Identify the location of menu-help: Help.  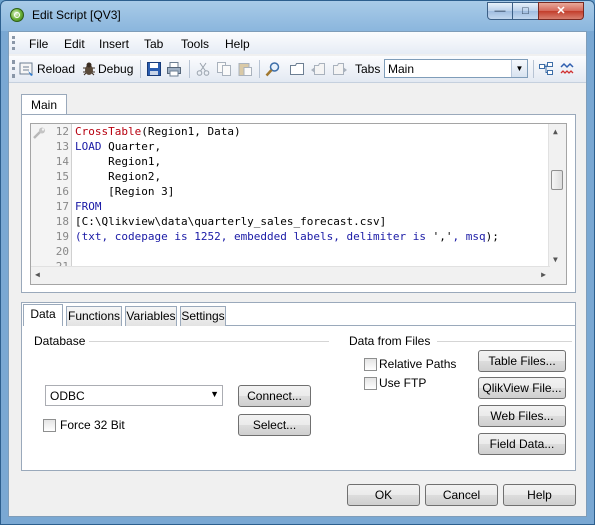
(237, 44).